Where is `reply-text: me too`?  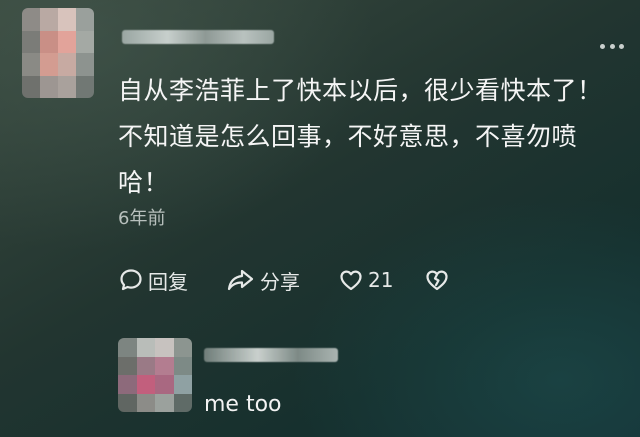
reply-text: me too is located at coordinates (243, 404).